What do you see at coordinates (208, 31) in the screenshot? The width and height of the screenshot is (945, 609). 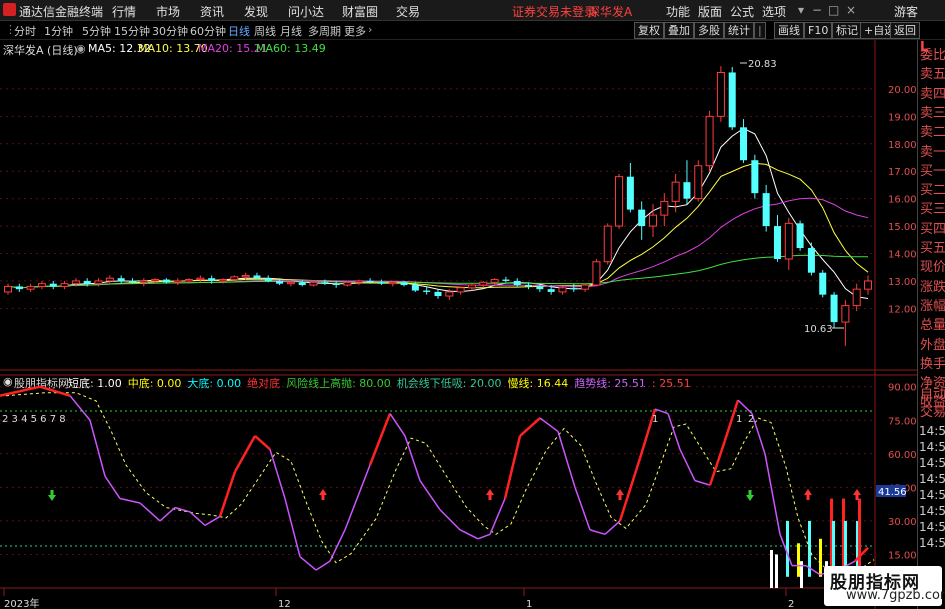 I see `period-60min: 60分钟` at bounding box center [208, 31].